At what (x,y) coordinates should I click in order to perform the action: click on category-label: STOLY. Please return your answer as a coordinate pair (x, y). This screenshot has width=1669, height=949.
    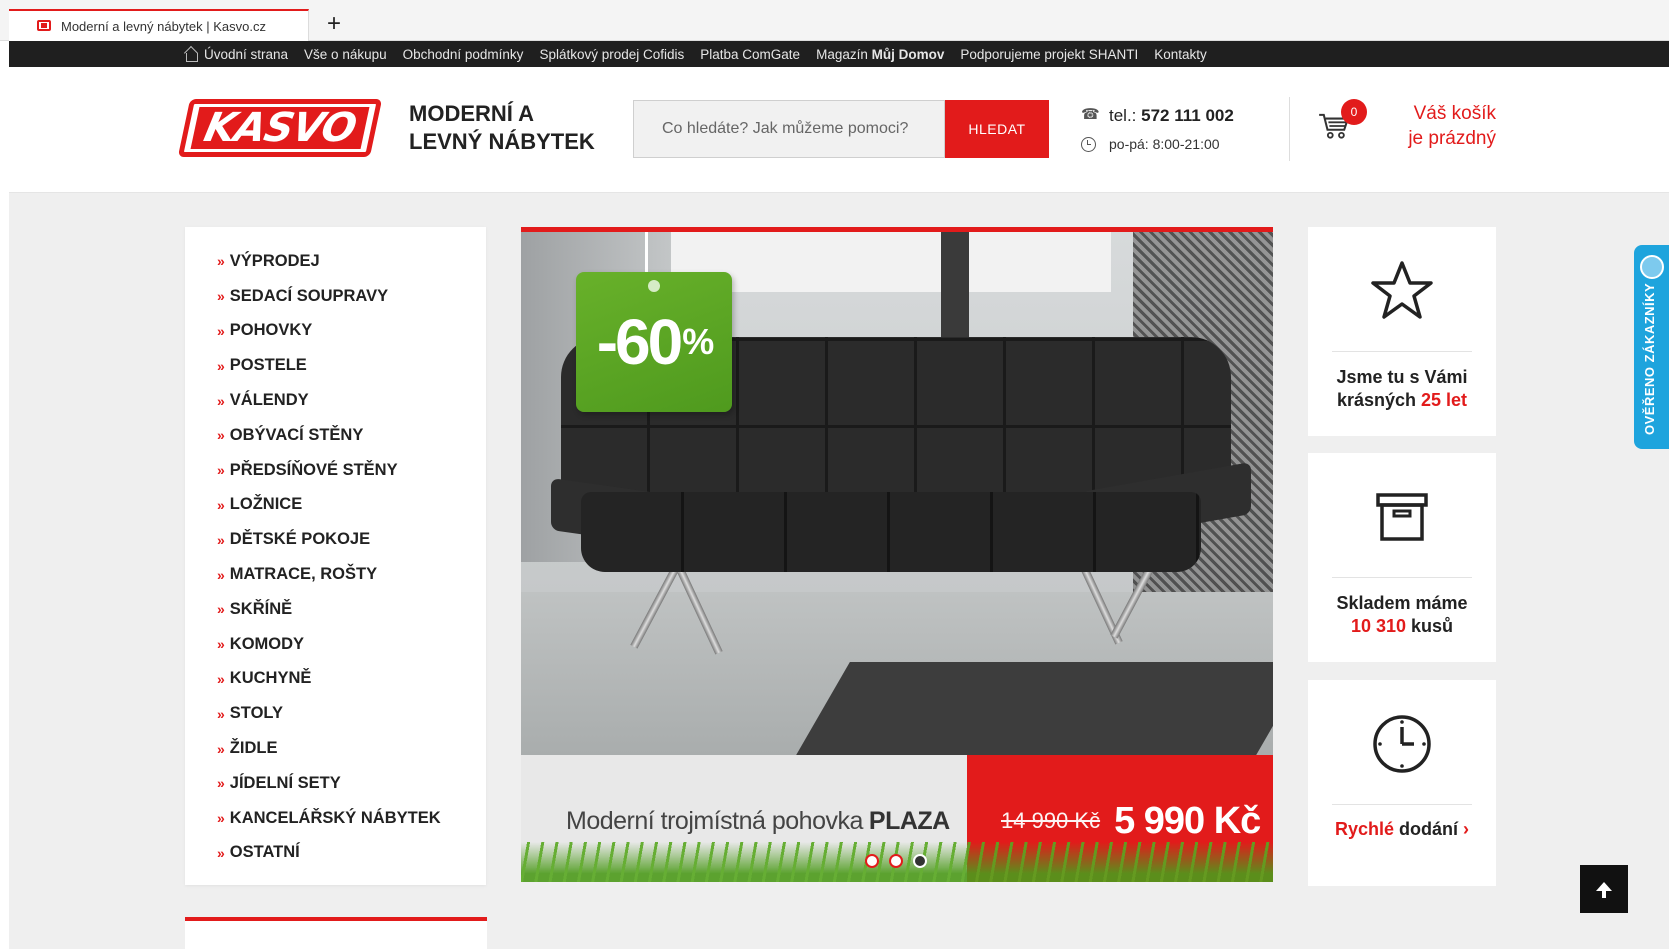
    Looking at the image, I should click on (256, 713).